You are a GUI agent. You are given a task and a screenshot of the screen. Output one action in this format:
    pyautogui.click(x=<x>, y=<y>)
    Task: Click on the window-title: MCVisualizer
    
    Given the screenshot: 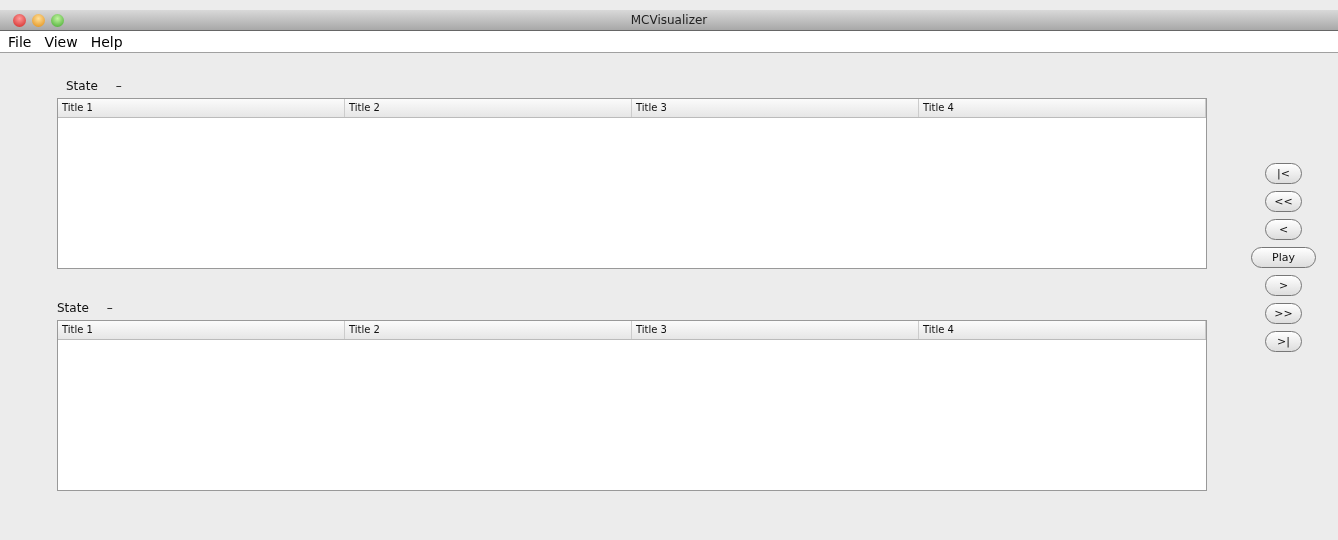 What is the action you would take?
    pyautogui.click(x=669, y=20)
    